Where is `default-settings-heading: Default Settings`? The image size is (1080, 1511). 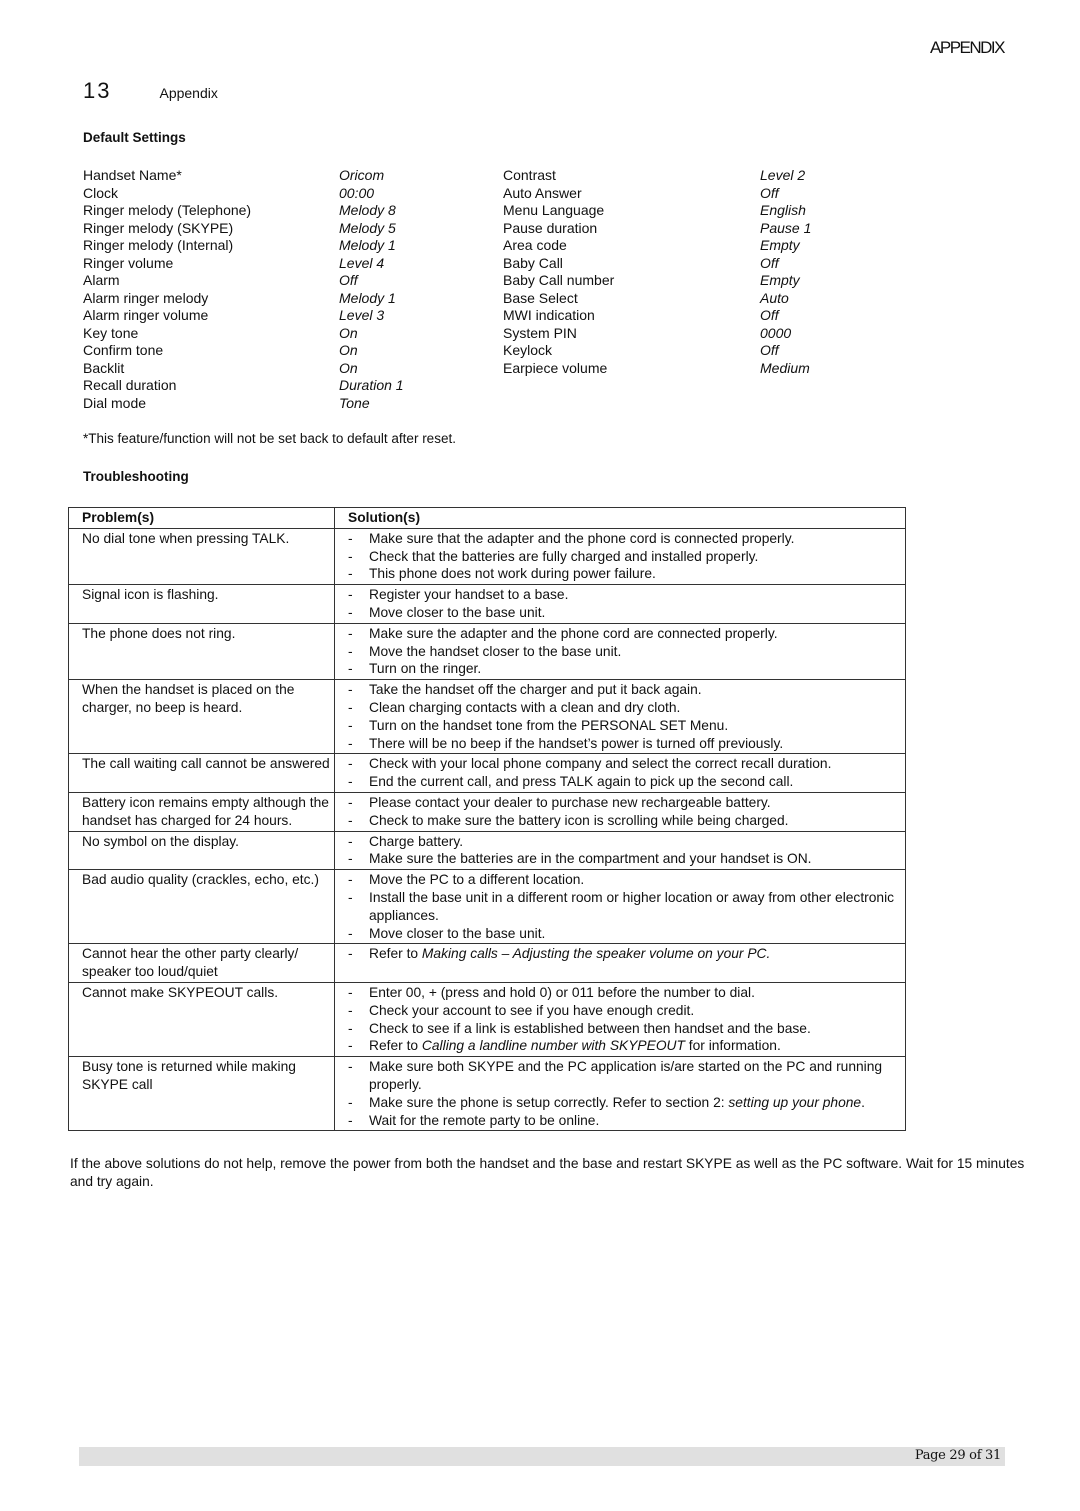 default-settings-heading: Default Settings is located at coordinates (134, 137).